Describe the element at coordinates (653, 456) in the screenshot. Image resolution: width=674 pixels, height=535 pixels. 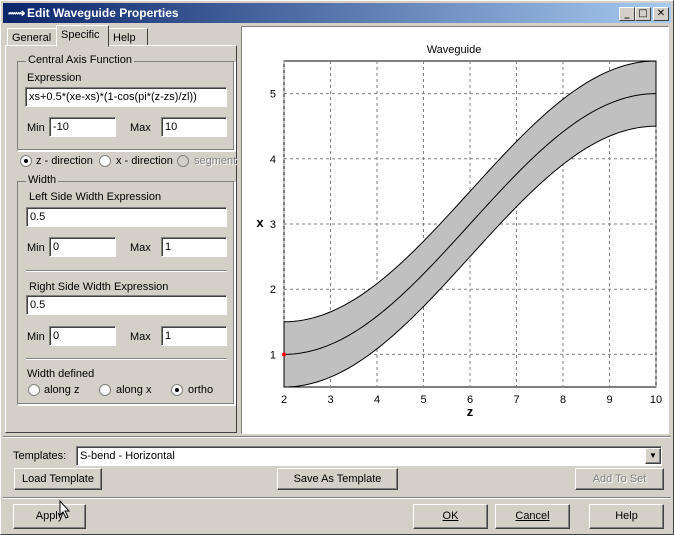
I see `chevron-down-icon: ▼` at that location.